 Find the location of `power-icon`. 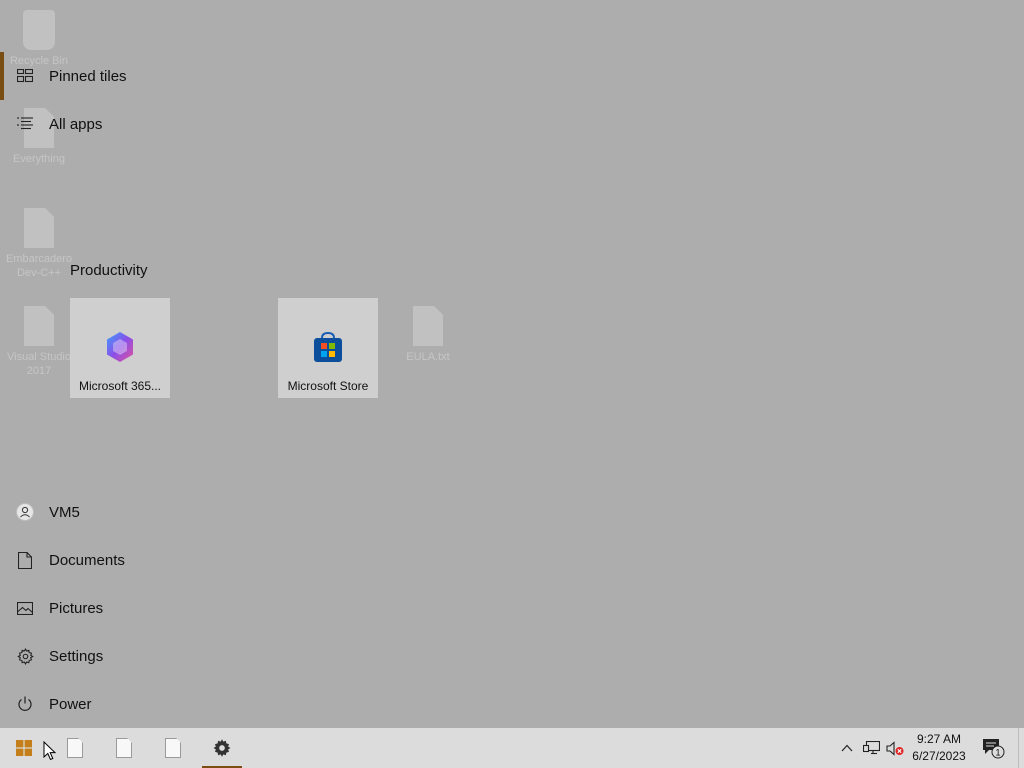

power-icon is located at coordinates (25, 704).